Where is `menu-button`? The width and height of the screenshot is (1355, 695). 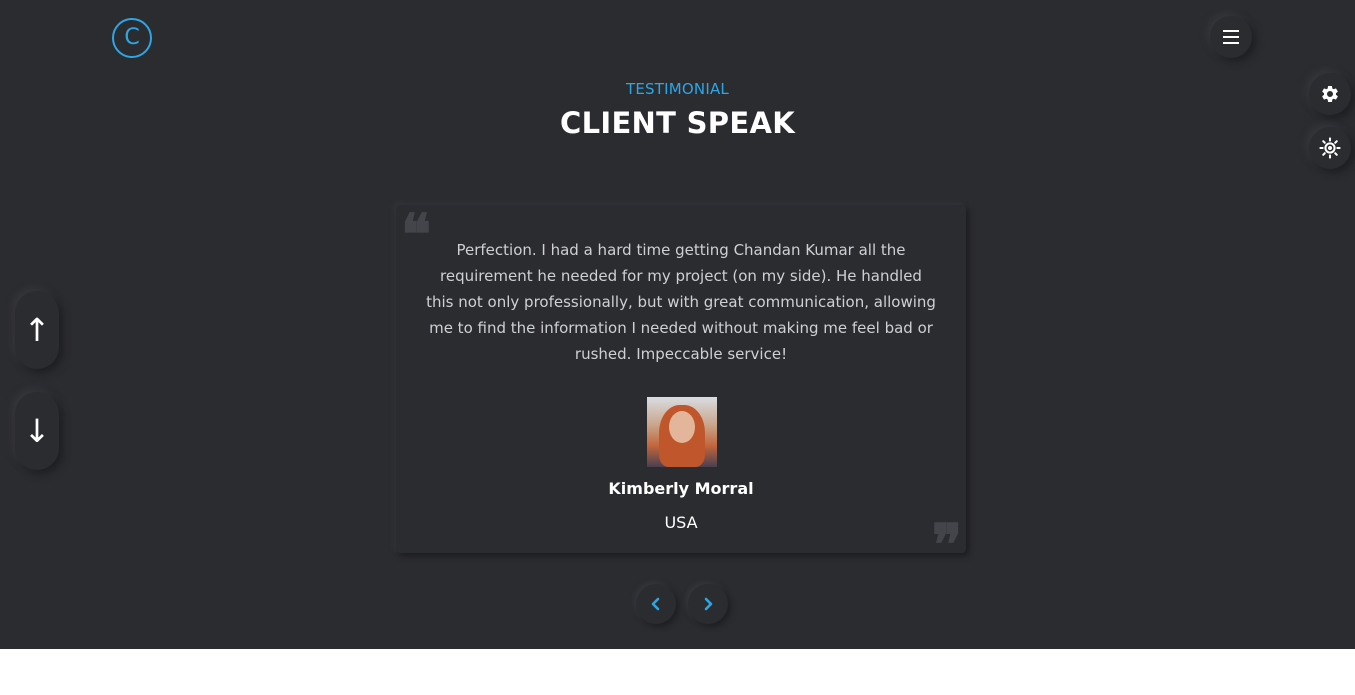
menu-button is located at coordinates (1231, 37).